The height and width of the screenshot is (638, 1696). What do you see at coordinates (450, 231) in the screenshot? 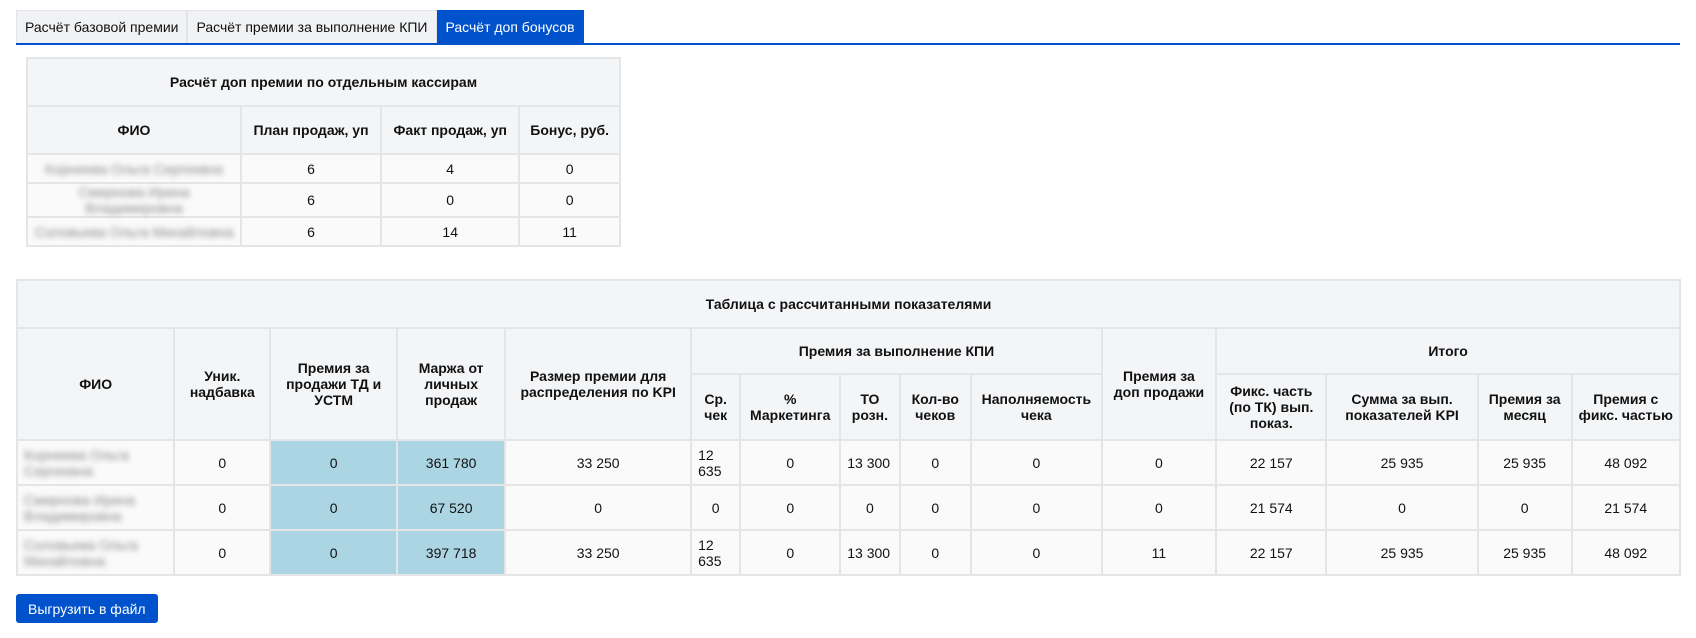
I see `cell-fact: 14` at bounding box center [450, 231].